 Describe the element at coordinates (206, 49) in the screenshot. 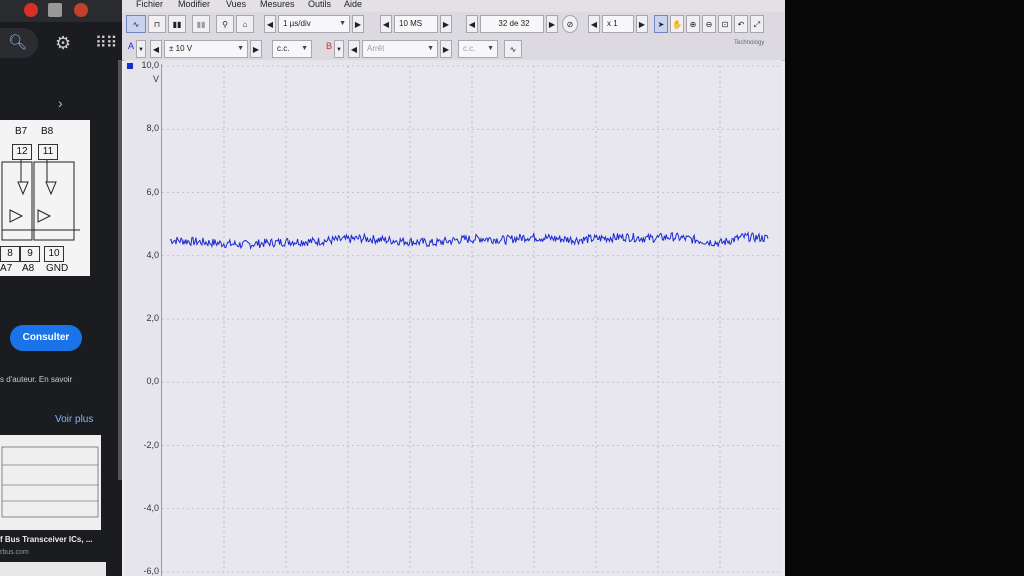

I see `range-a-select: ± 10 V ▼` at that location.